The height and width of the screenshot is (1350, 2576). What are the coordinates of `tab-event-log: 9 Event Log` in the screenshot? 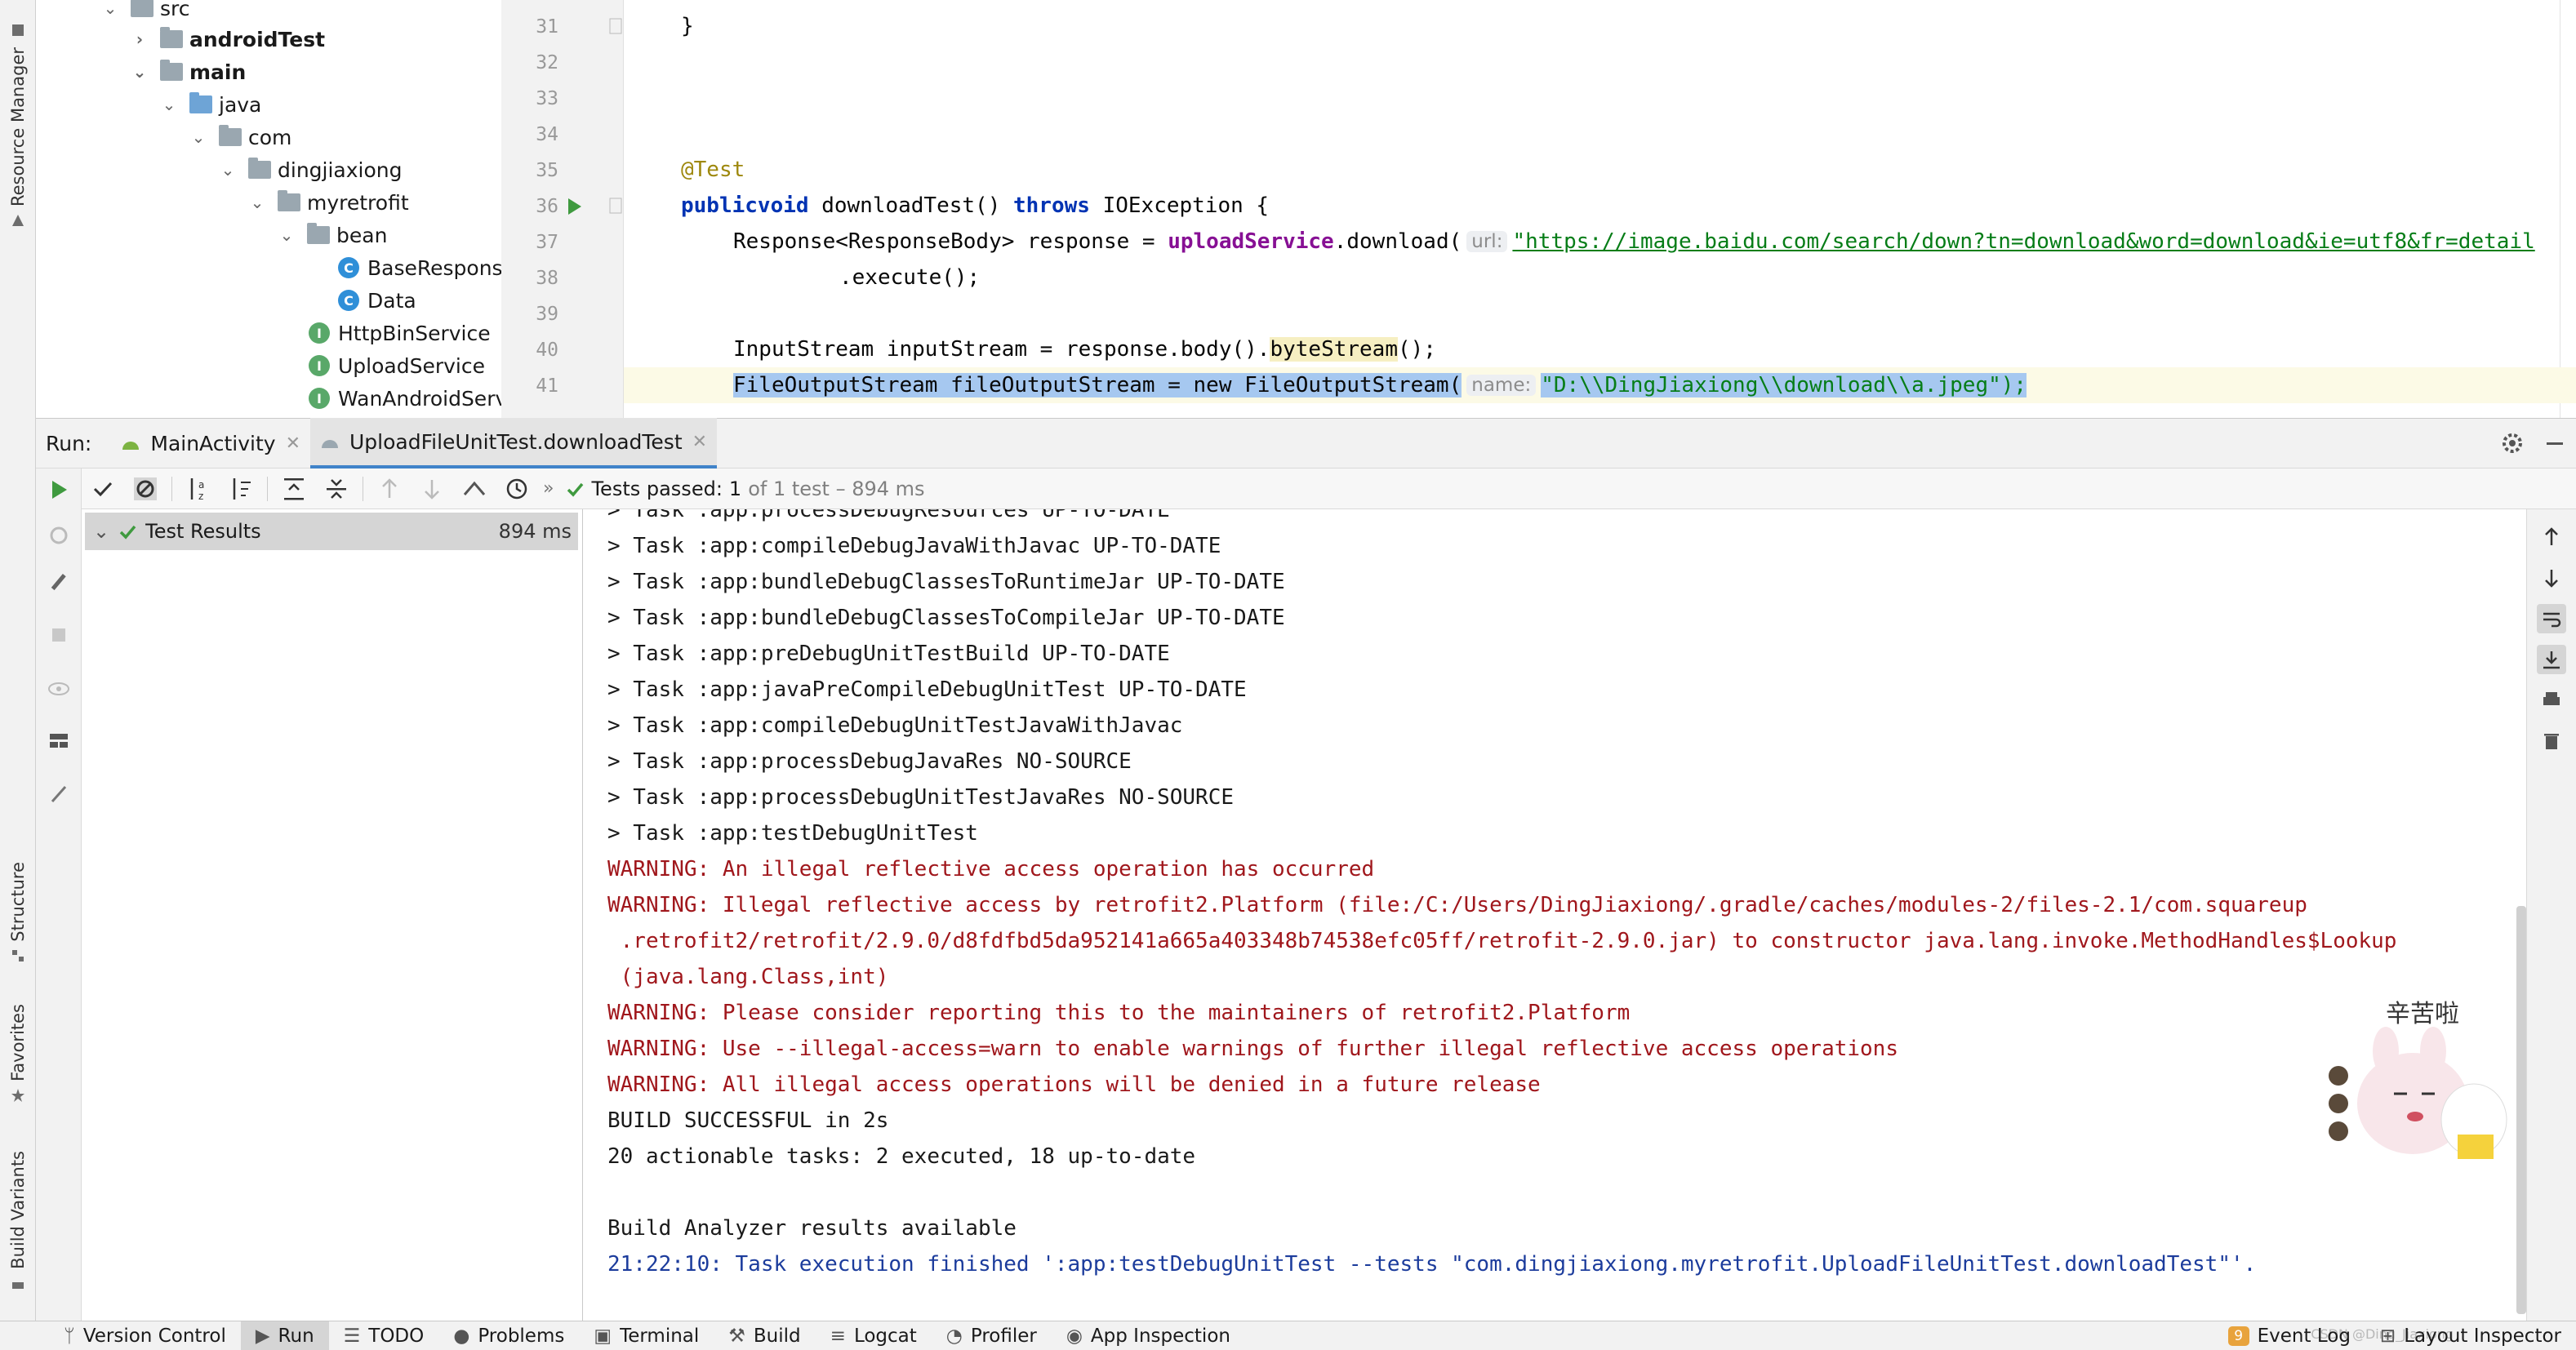 It's located at (2289, 1335).